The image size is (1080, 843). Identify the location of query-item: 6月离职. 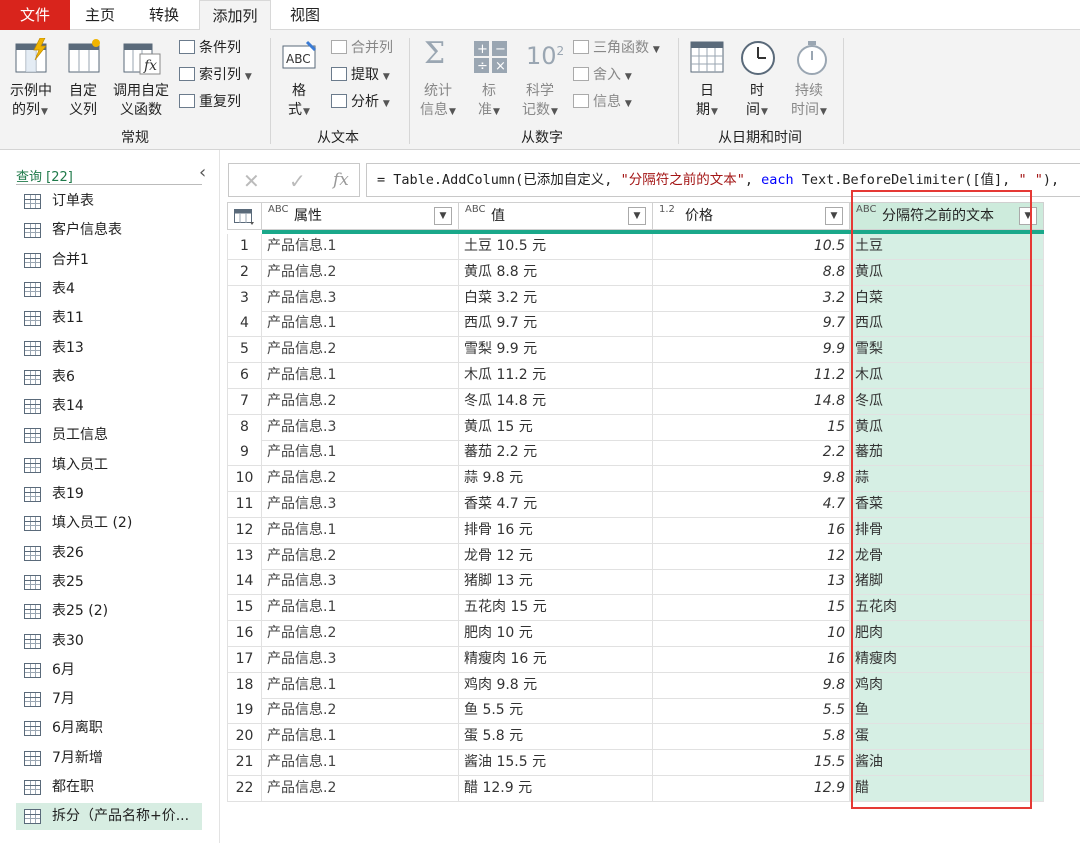
(109, 728).